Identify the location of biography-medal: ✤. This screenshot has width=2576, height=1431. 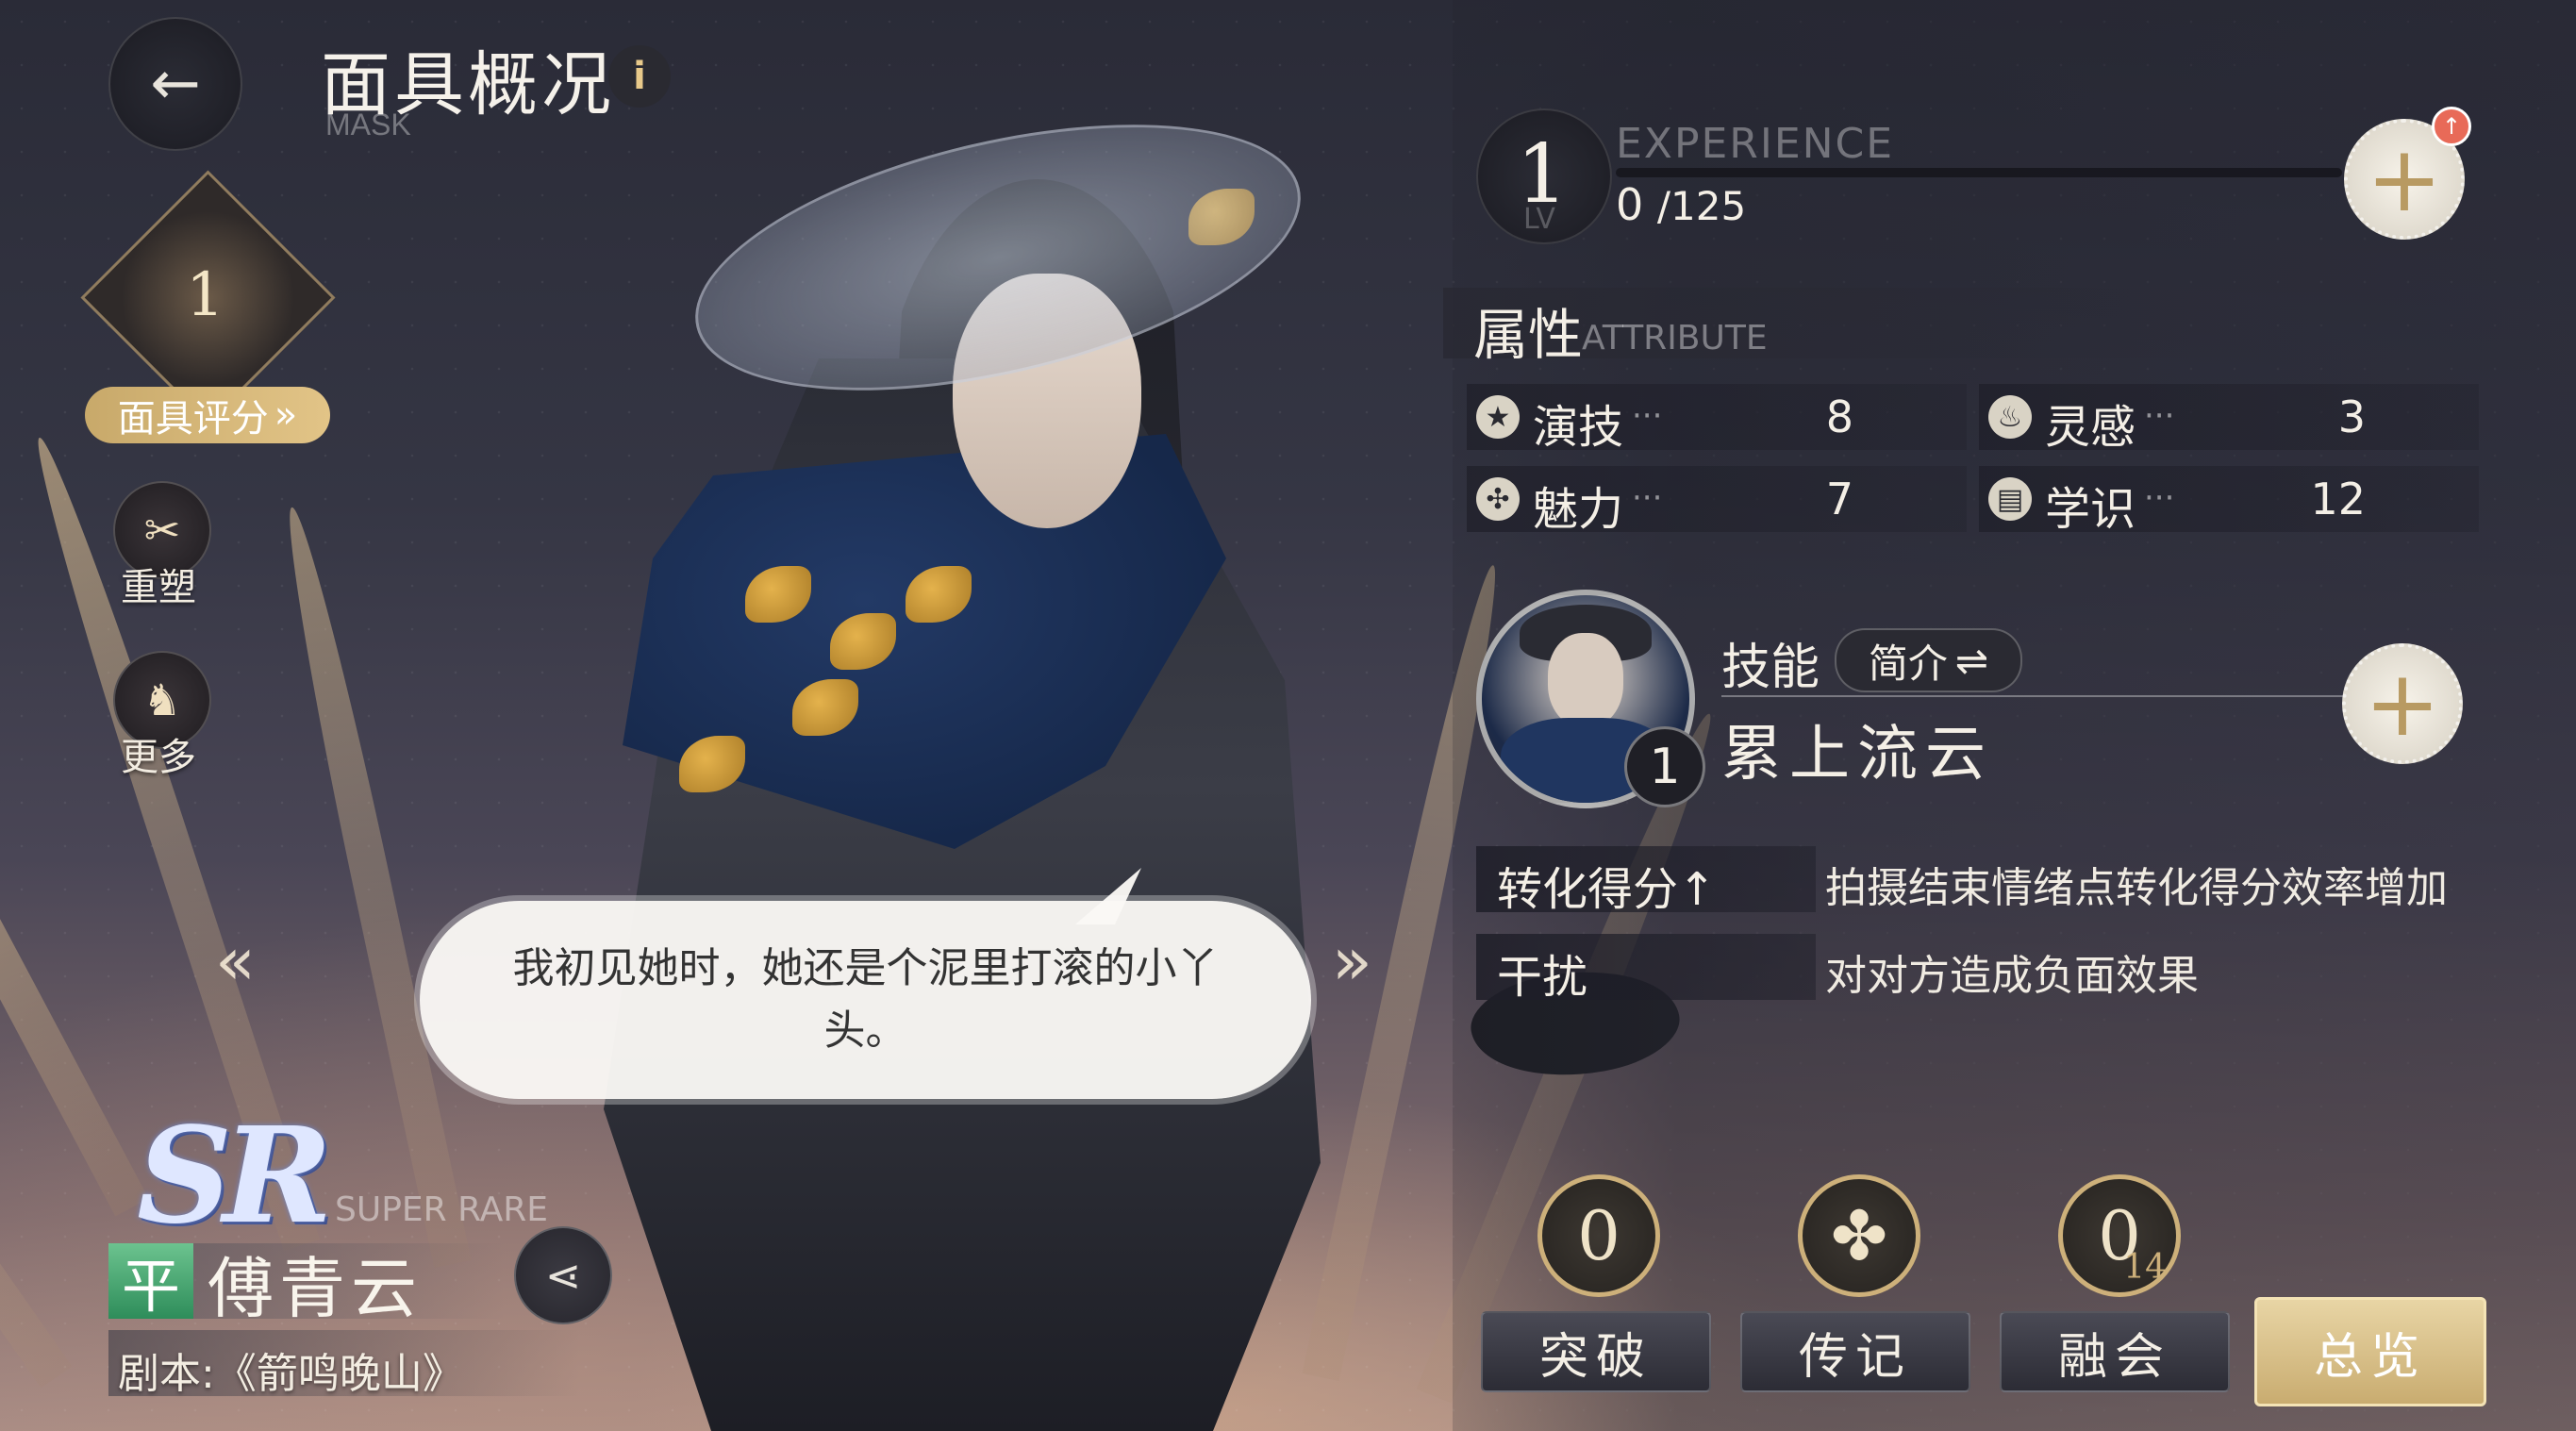
(1859, 1235).